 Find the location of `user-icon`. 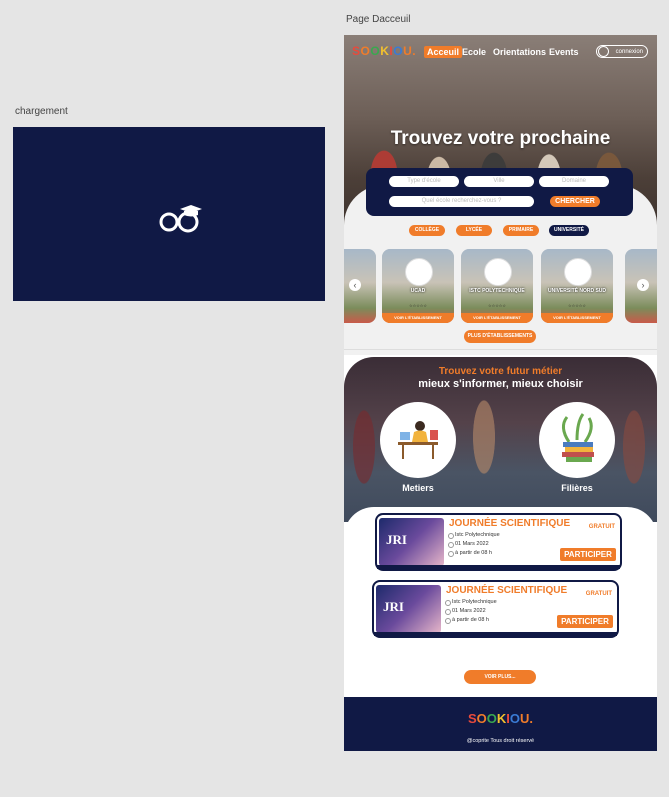

user-icon is located at coordinates (603, 51).